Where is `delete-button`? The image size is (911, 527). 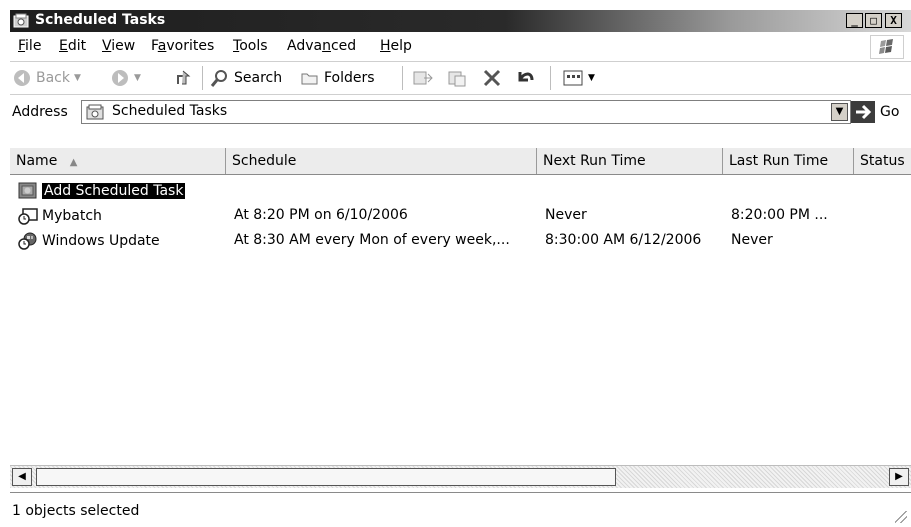
delete-button is located at coordinates (492, 78).